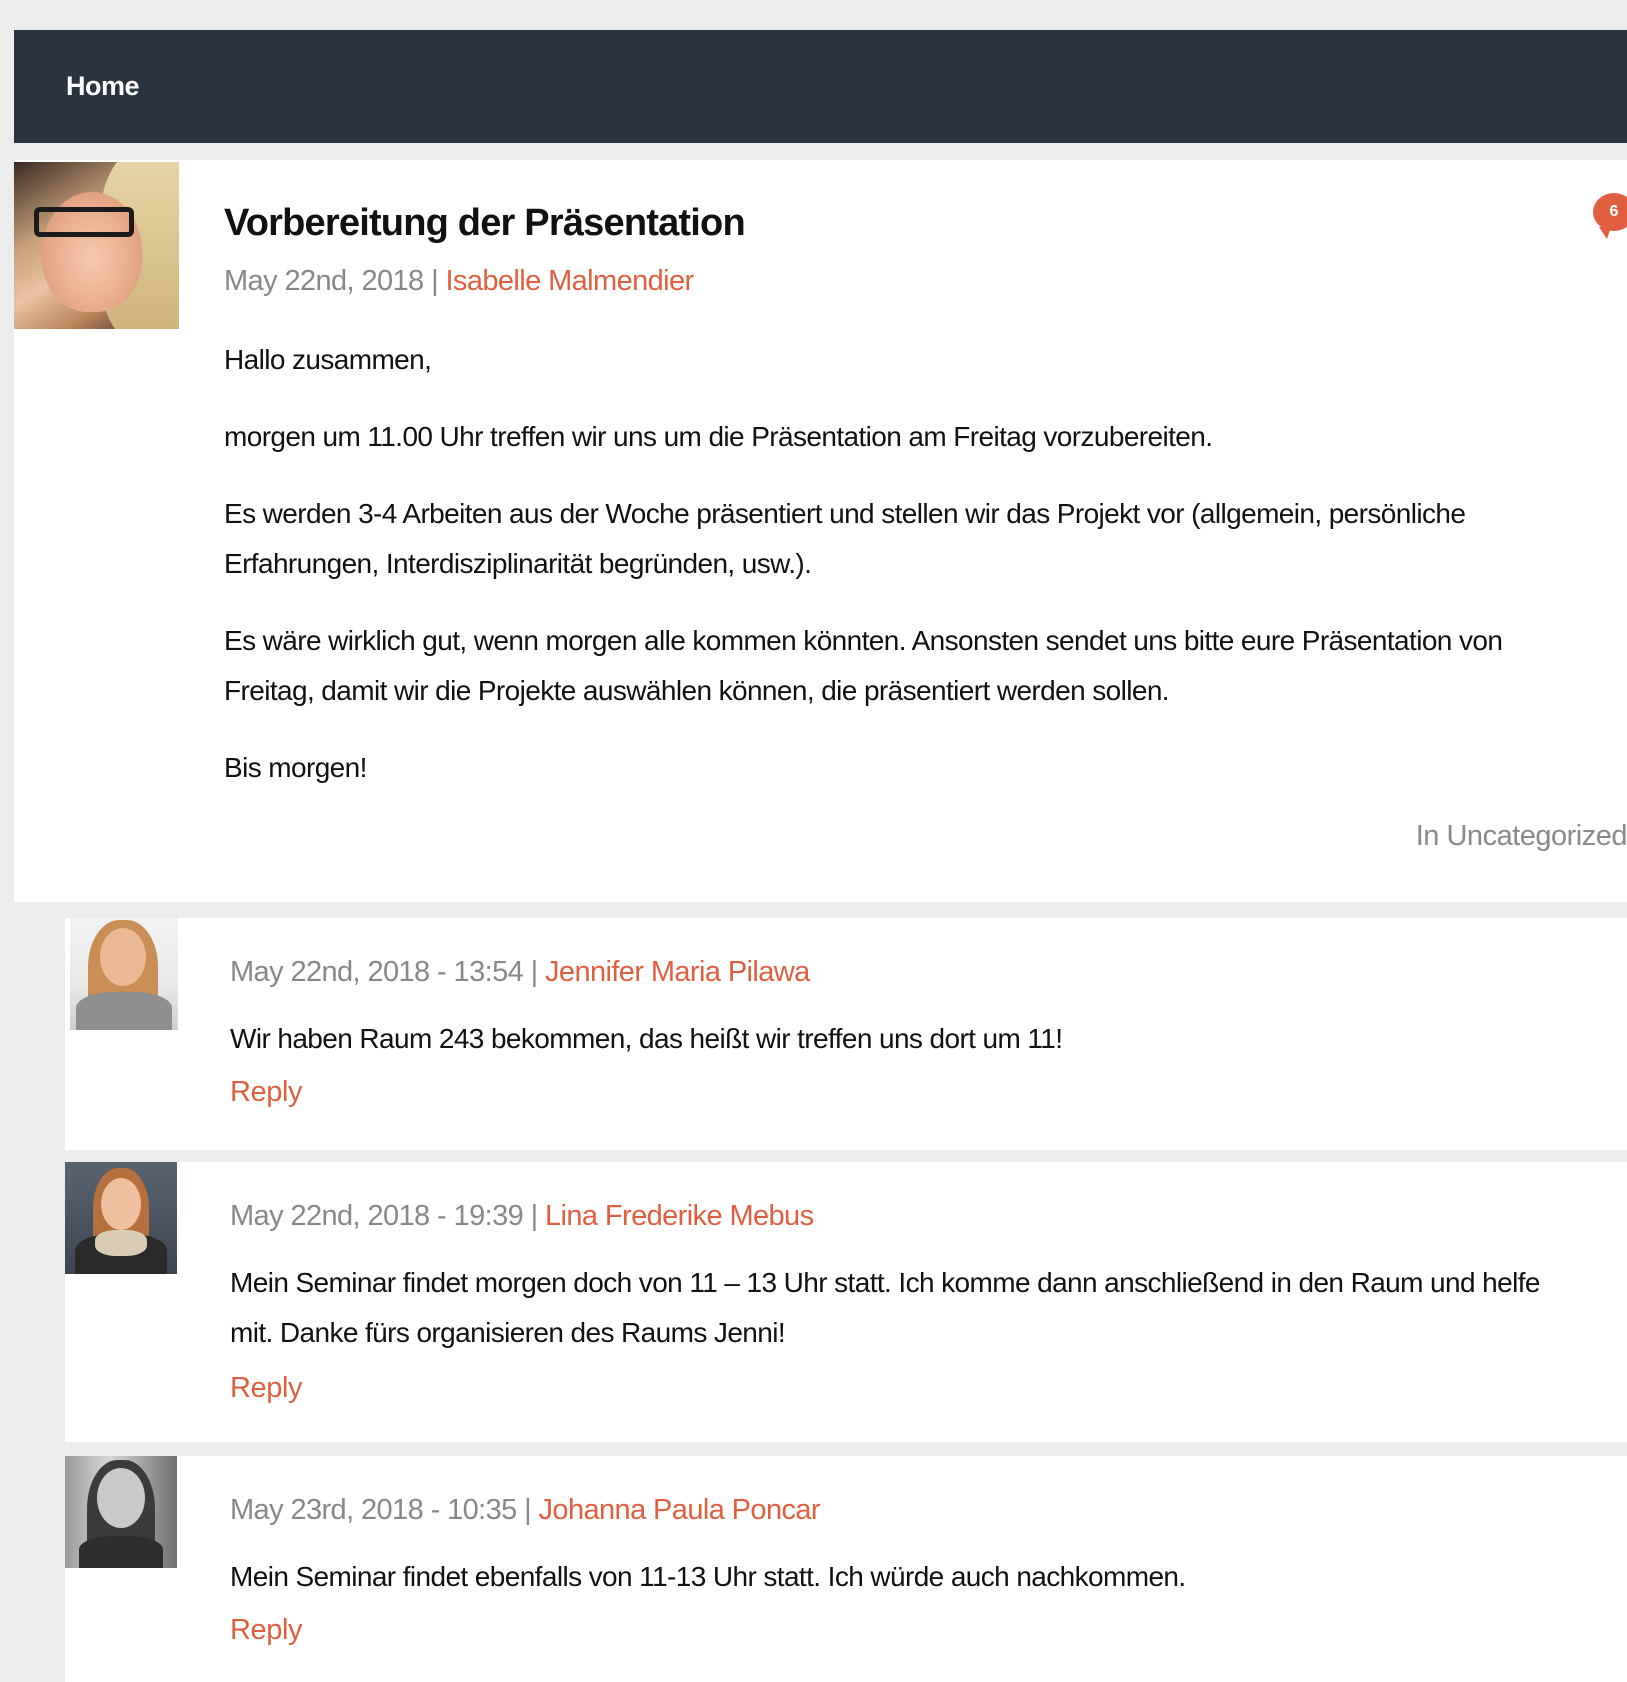 This screenshot has height=1682, width=1627. What do you see at coordinates (377, 1216) in the screenshot?
I see `comment-datetime: May 22nd, 2018 - 19:39` at bounding box center [377, 1216].